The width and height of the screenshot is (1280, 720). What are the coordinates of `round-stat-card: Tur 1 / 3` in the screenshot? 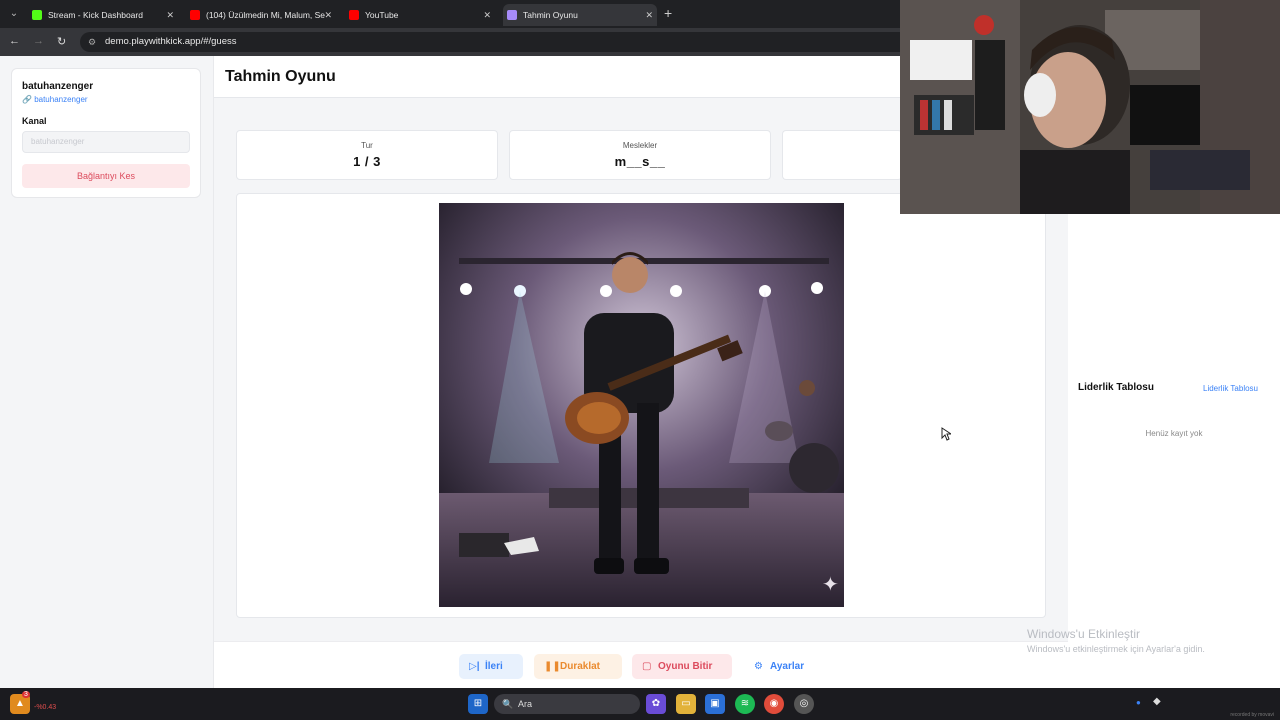 It's located at (367, 155).